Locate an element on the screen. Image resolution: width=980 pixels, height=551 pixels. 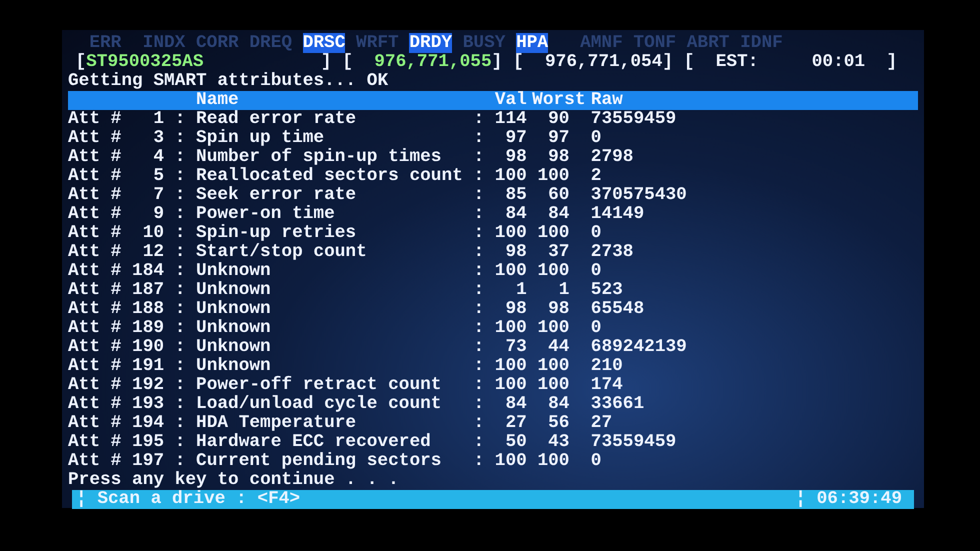
drive-info-text: EST: is located at coordinates (737, 62).